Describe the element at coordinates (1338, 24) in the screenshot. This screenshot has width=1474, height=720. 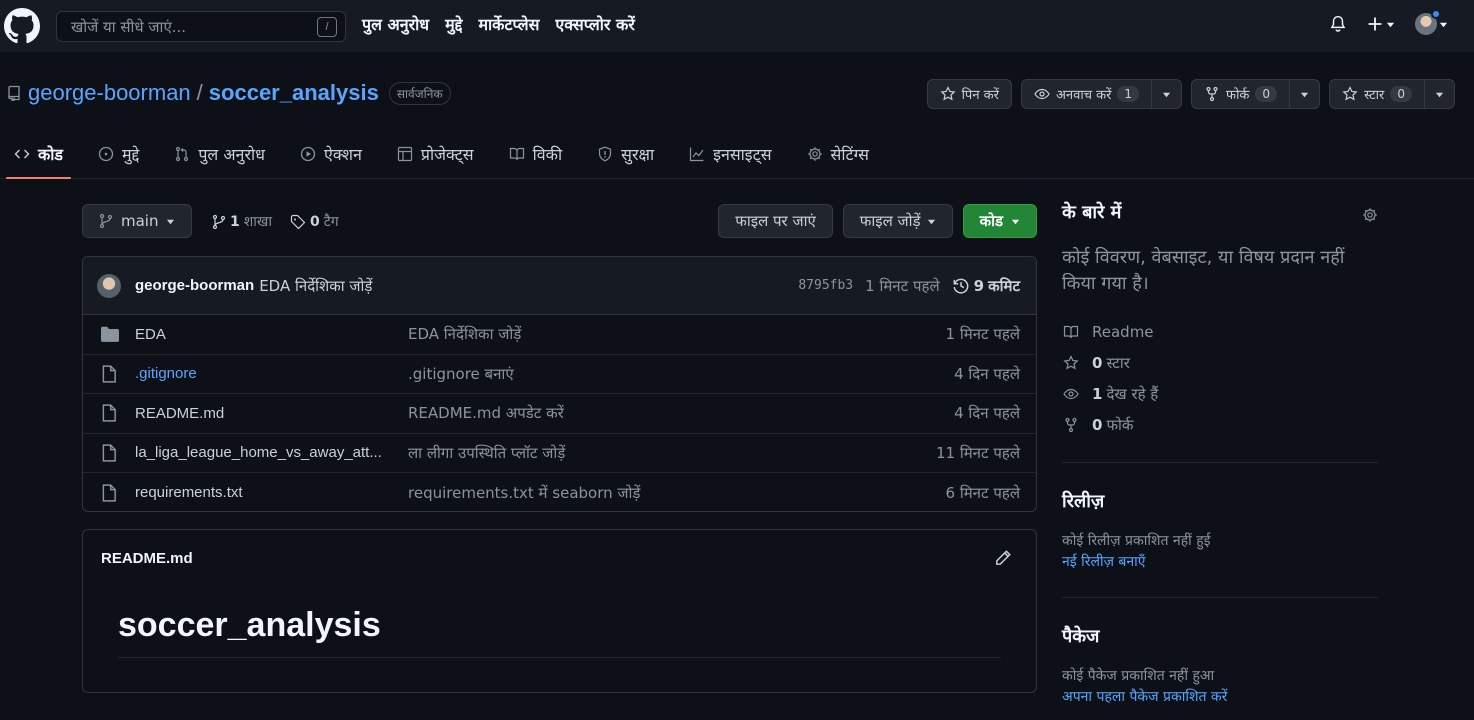
I see `bell-icon` at that location.